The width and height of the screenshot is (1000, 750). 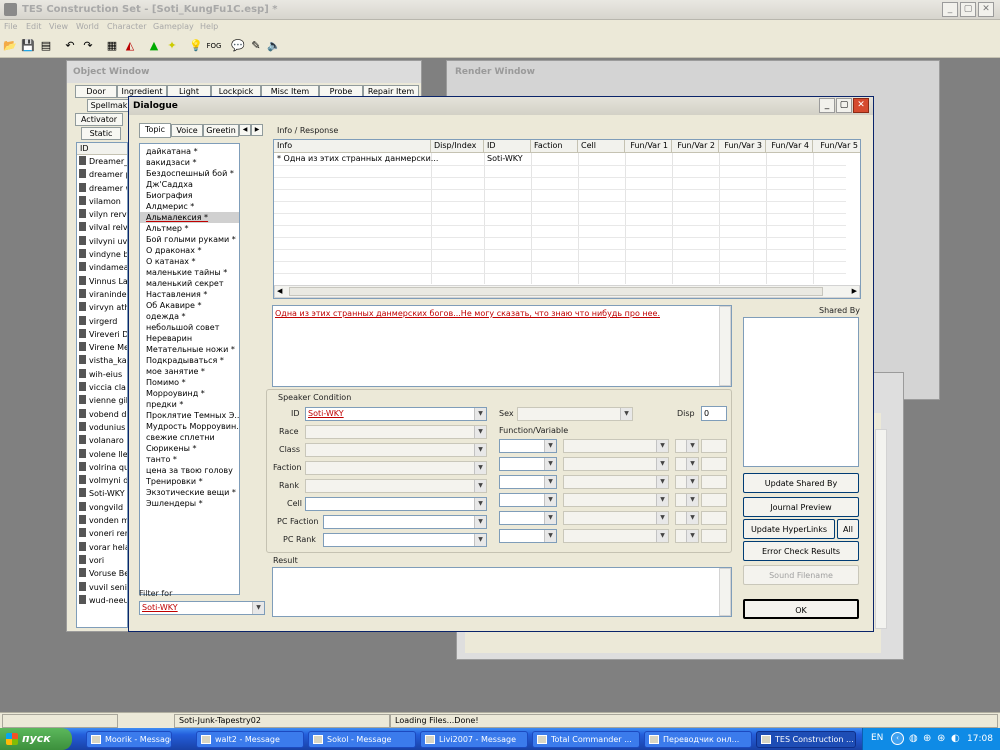 What do you see at coordinates (102, 440) in the screenshot?
I see `list-item: volanaro` at bounding box center [102, 440].